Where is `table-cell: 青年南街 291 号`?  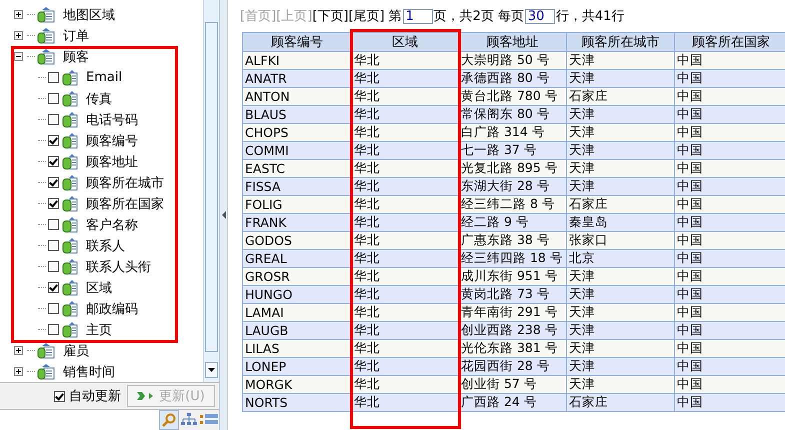
table-cell: 青年南街 291 号 is located at coordinates (512, 313).